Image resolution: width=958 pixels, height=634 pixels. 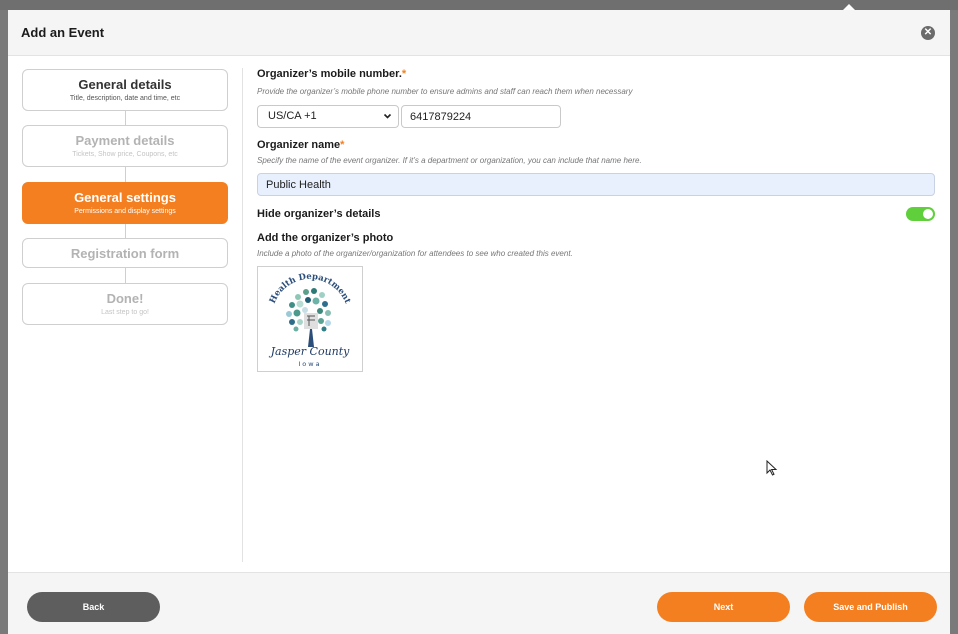 What do you see at coordinates (596, 184) in the screenshot?
I see `organizer-name-input` at bounding box center [596, 184].